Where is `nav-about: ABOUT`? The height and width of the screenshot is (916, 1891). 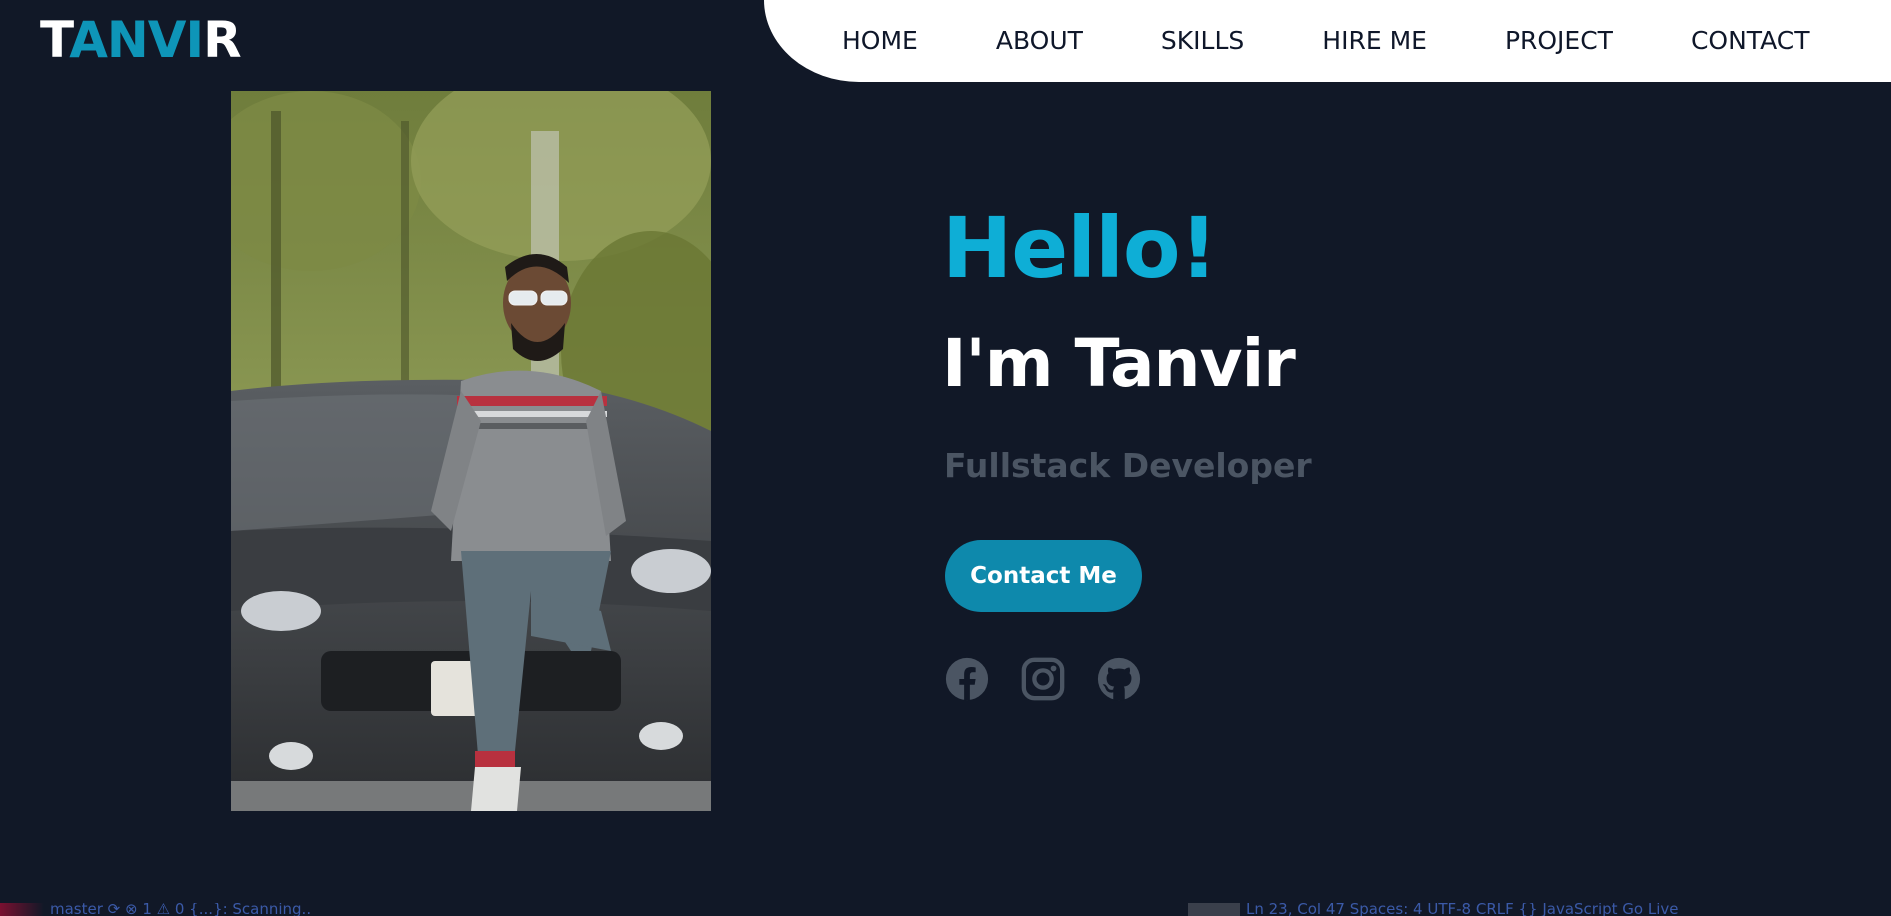
nav-about: ABOUT is located at coordinates (1039, 41).